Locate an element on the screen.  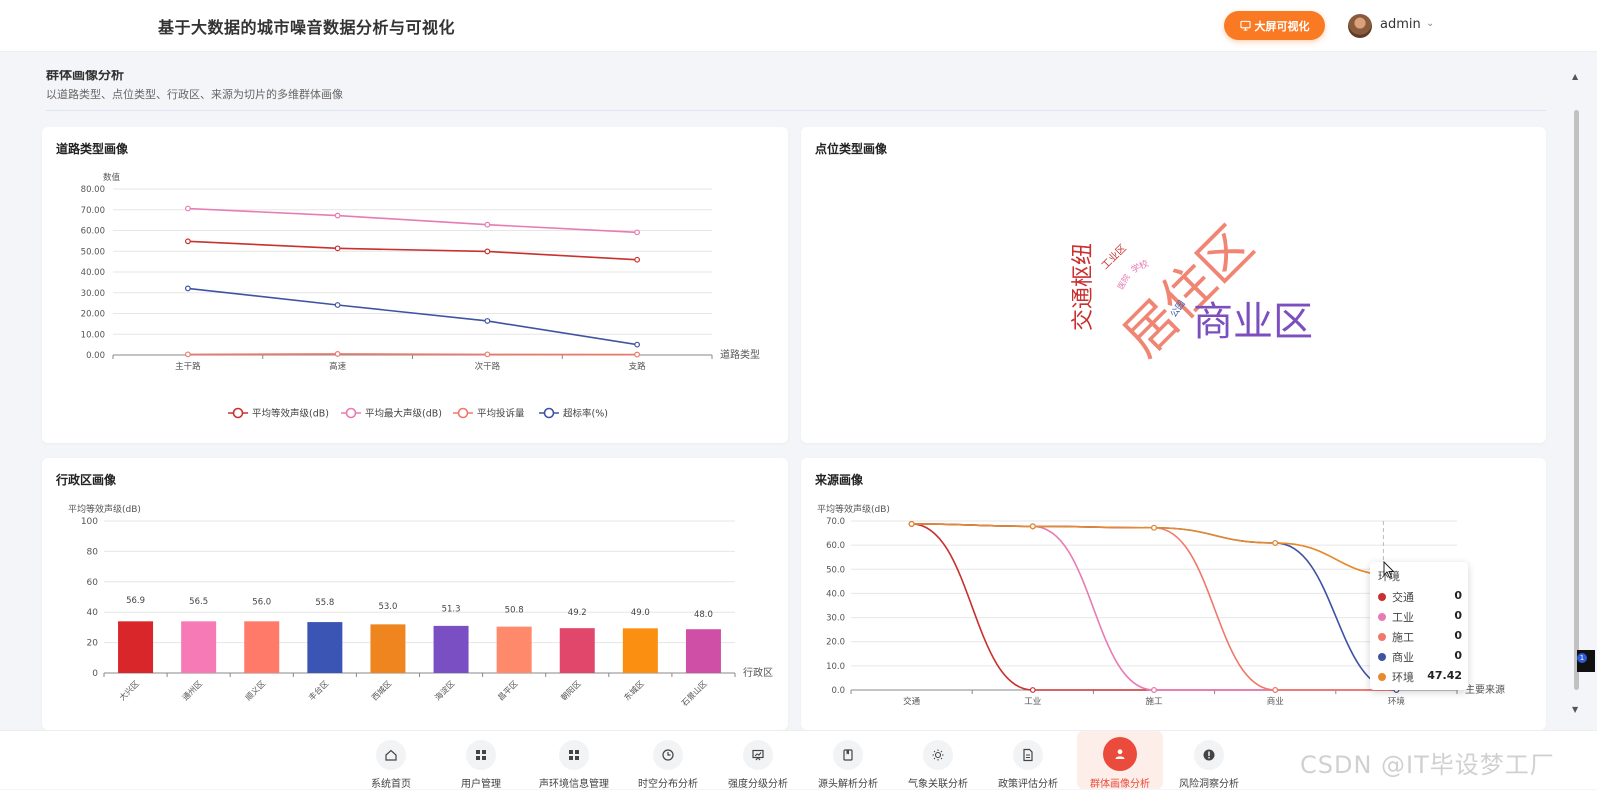
y-tick-label: 60.0 is located at coordinates (835, 546).